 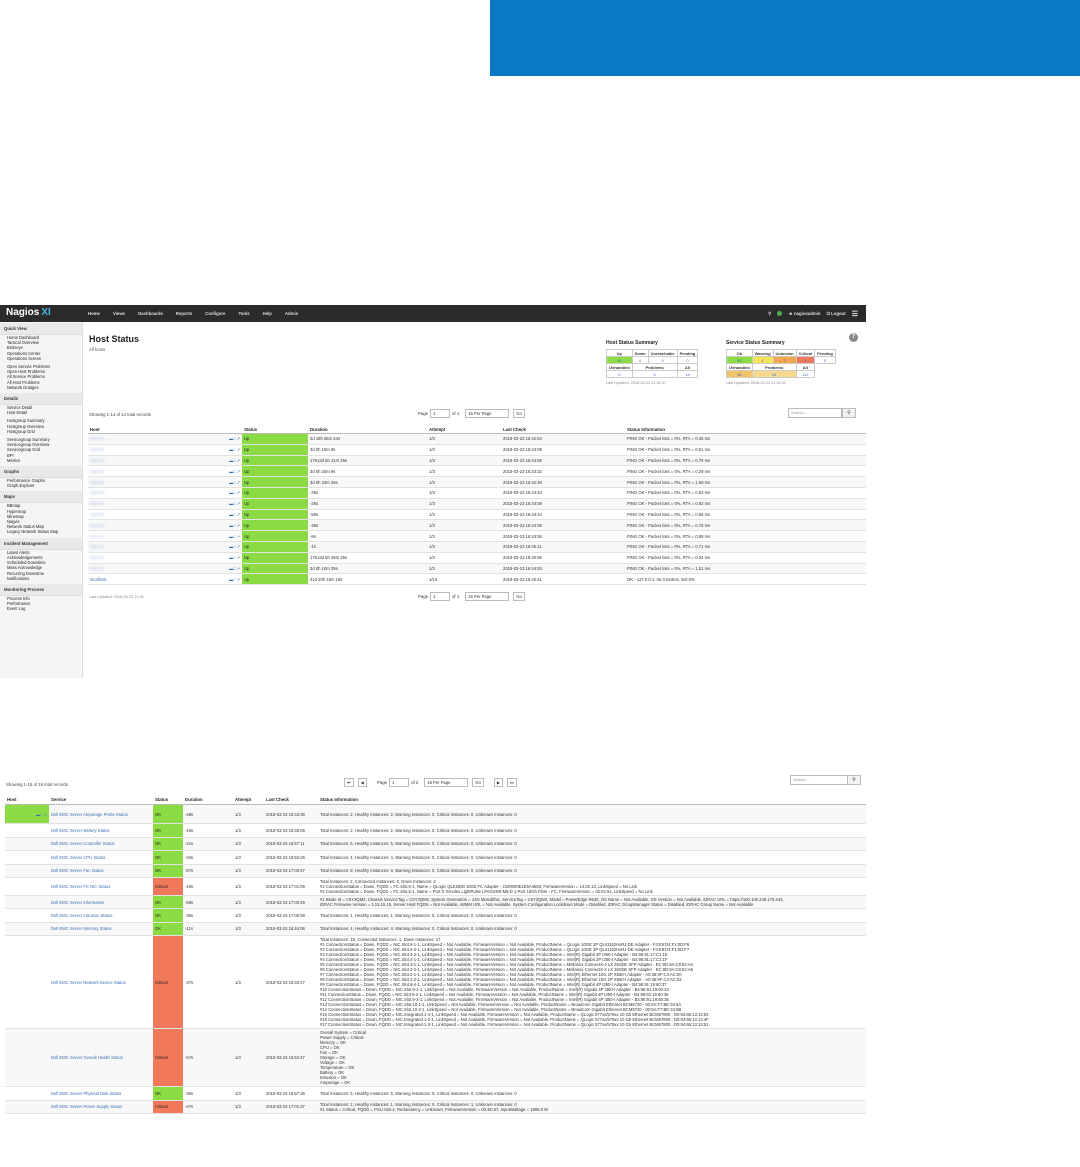 What do you see at coordinates (97, 438) in the screenshot?
I see `host-name-link: host-01` at bounding box center [97, 438].